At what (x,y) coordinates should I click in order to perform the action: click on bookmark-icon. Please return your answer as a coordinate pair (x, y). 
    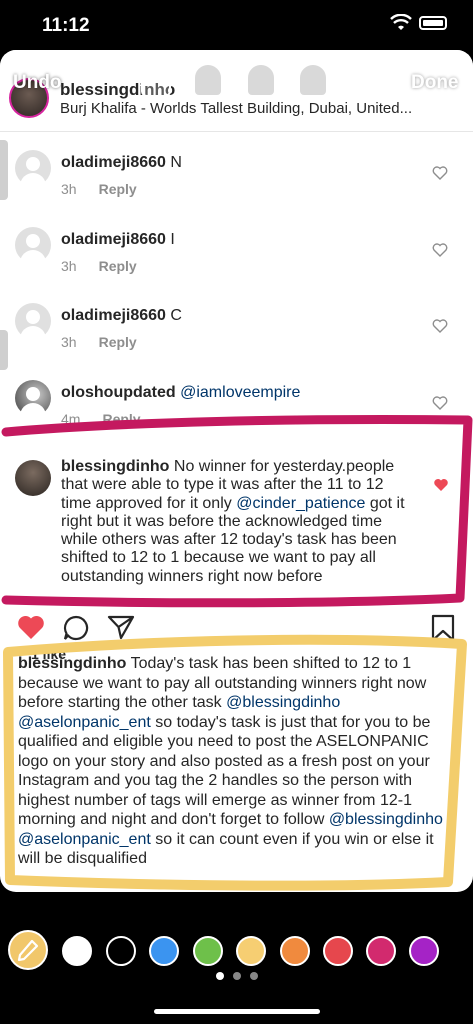
    Looking at the image, I should click on (443, 628).